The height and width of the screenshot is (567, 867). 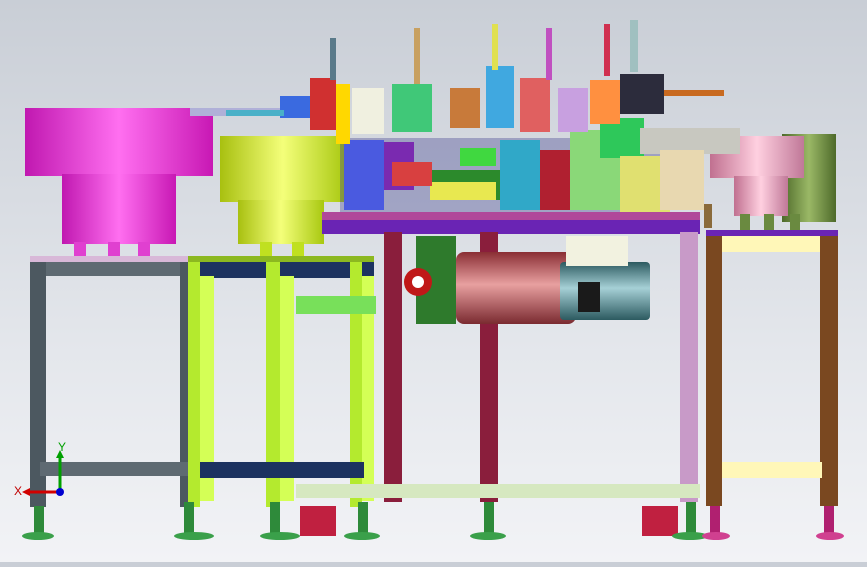 What do you see at coordinates (62, 447) in the screenshot?
I see `y-axis-label: Y` at bounding box center [62, 447].